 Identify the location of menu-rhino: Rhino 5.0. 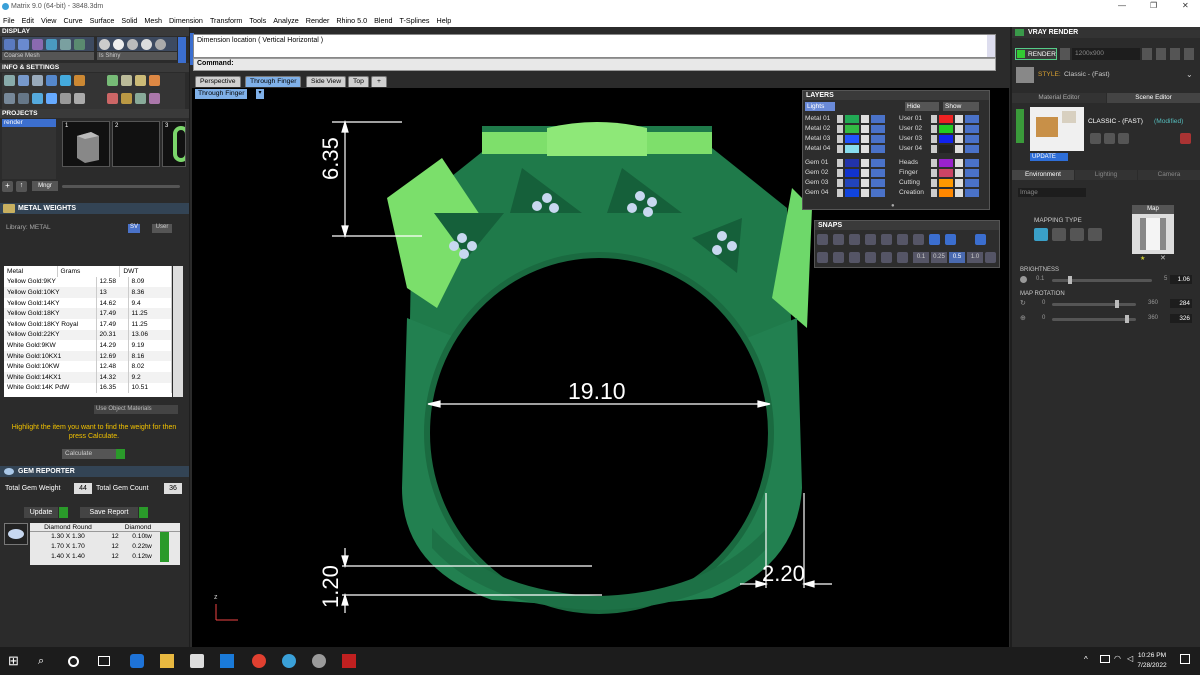
(351, 20).